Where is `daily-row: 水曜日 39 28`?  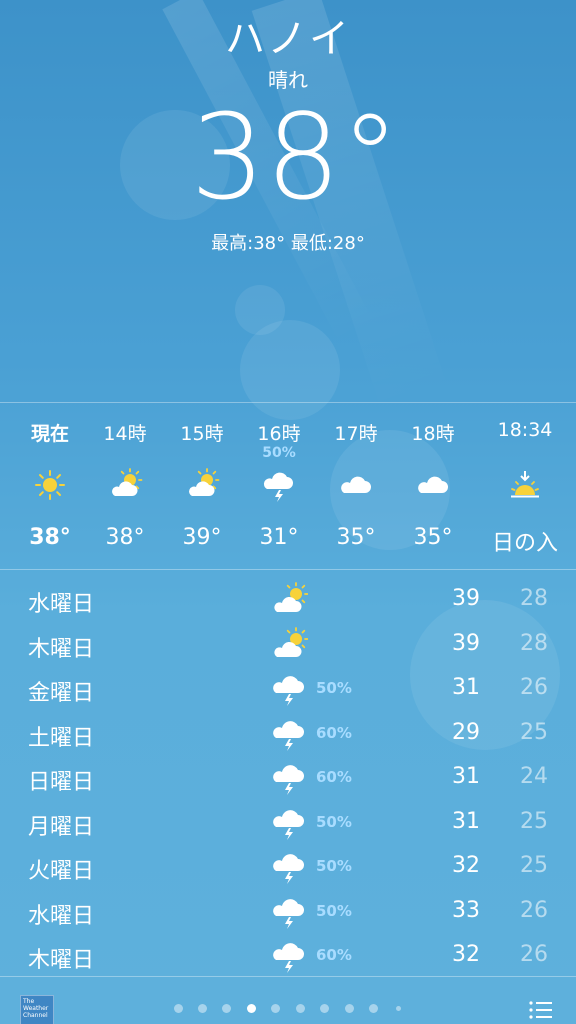
daily-row: 水曜日 39 28 is located at coordinates (288, 600).